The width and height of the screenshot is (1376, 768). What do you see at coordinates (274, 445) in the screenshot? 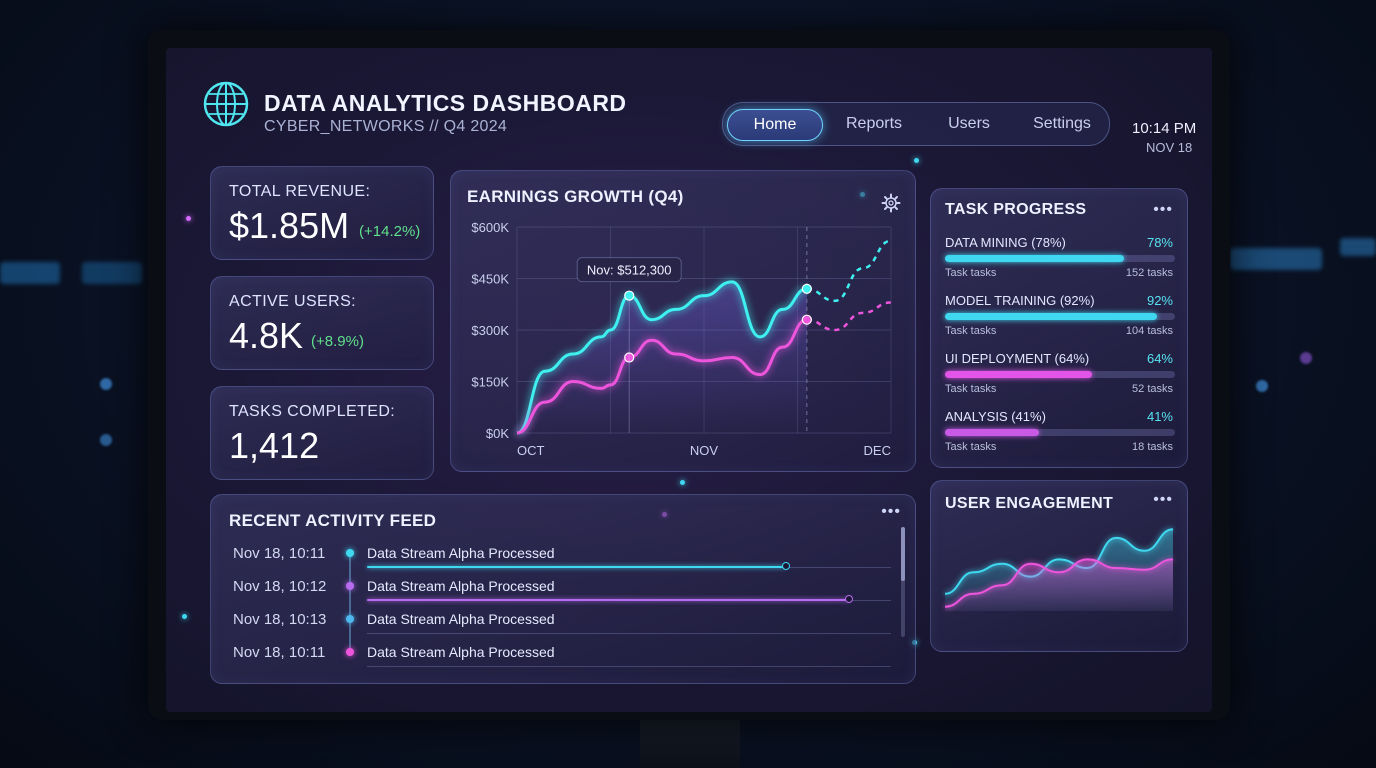
I see `stat-value: 1,412` at bounding box center [274, 445].